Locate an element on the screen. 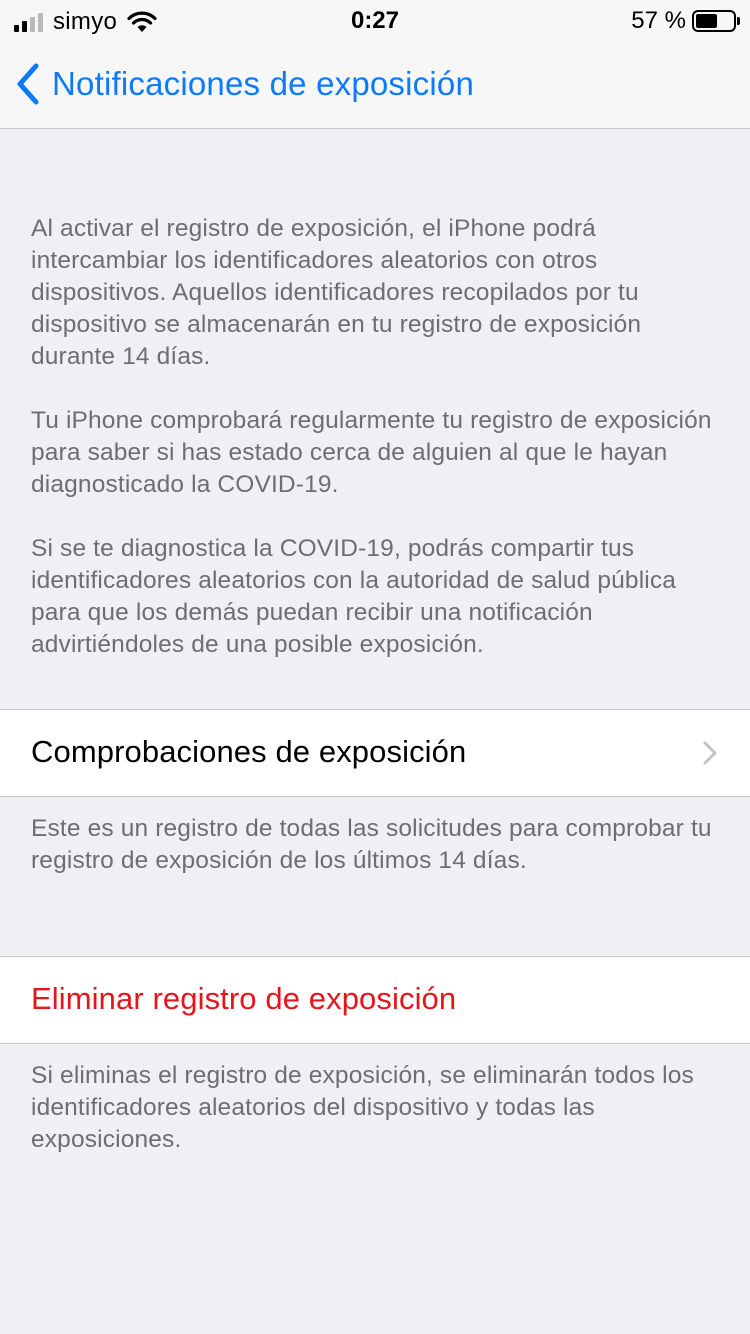  delete-exposure-log-label: Eliminar registro de exposición is located at coordinates (244, 998).